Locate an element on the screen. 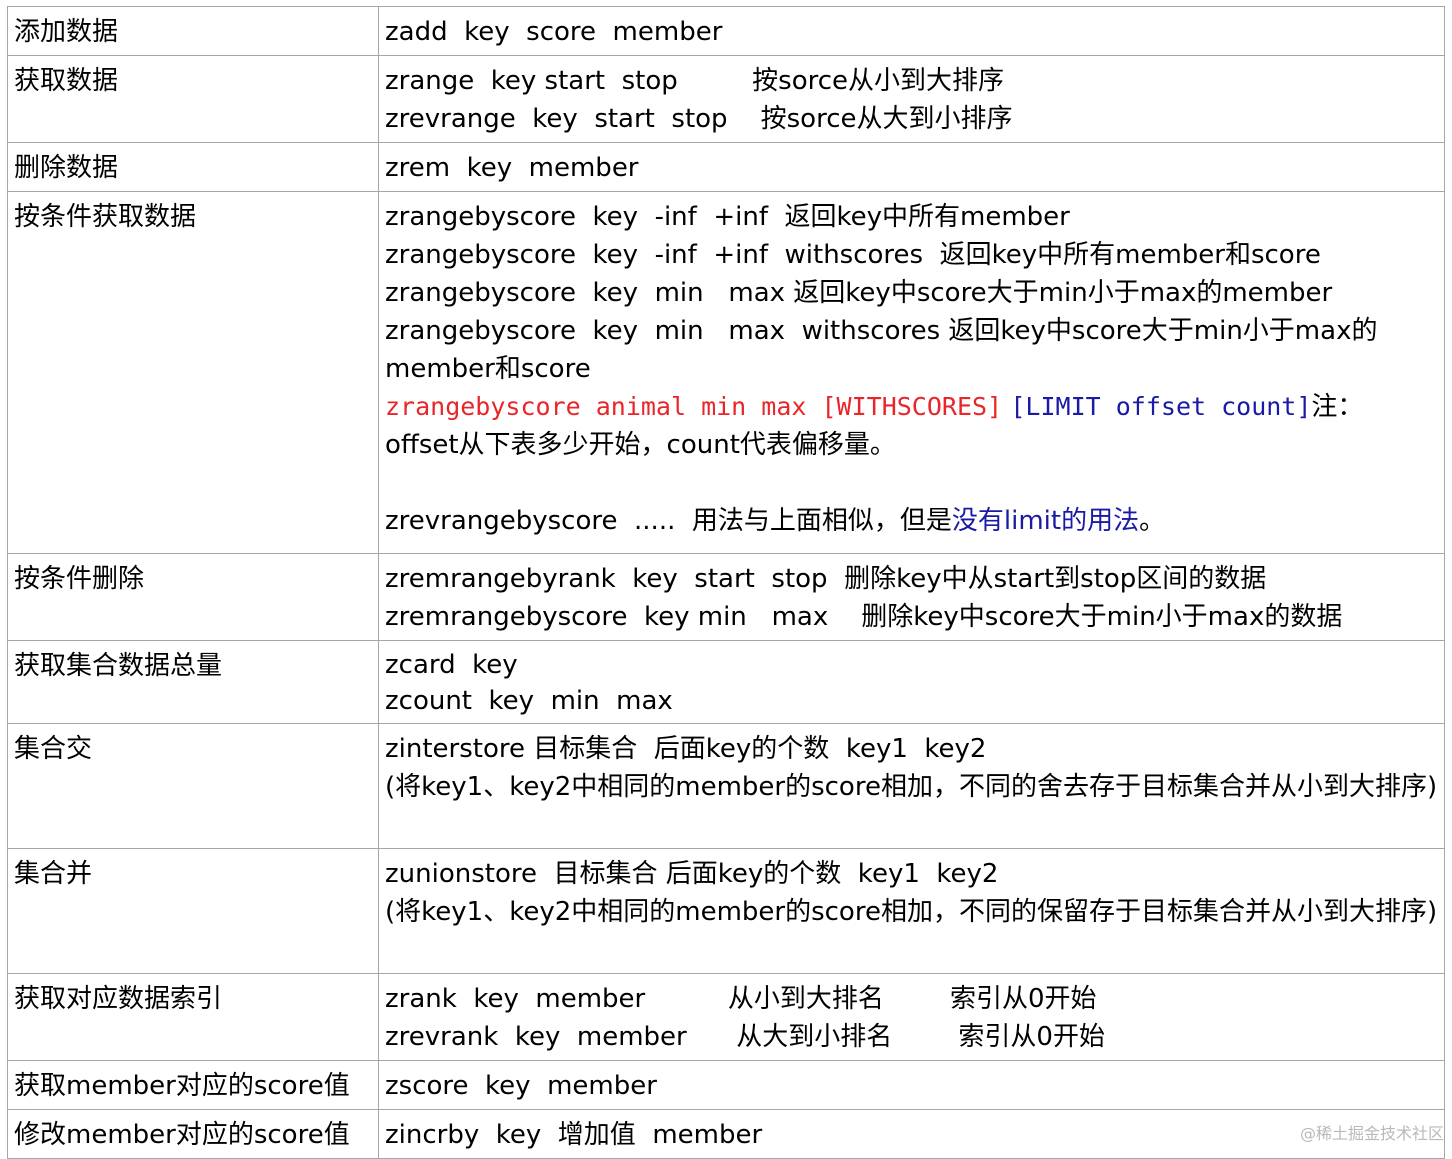  row-label: 删除数据 is located at coordinates (193, 167).